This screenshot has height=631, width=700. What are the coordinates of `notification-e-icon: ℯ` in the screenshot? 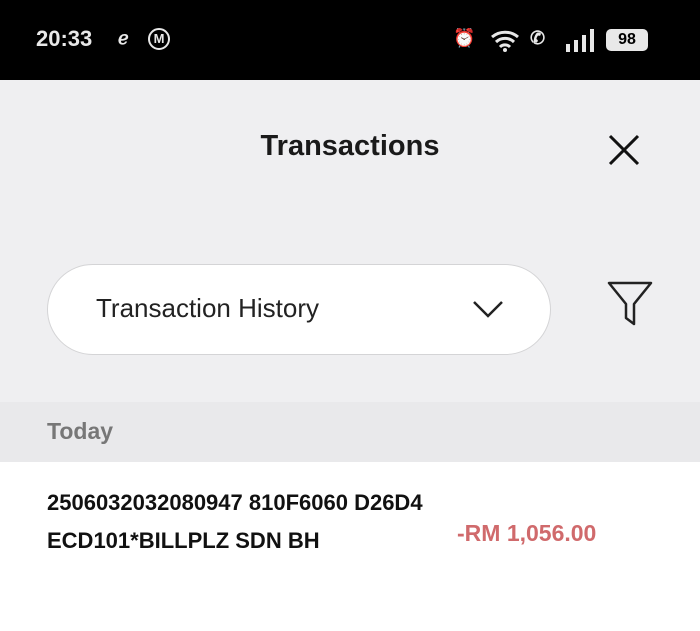 It's located at (123, 38).